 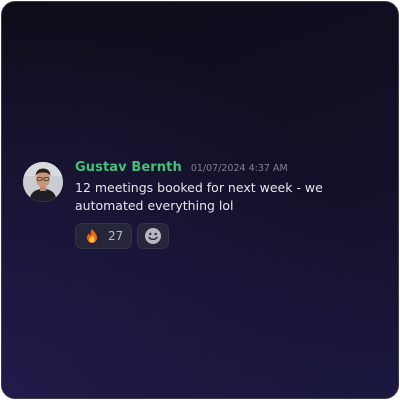 I want to click on add-reaction-button, so click(x=153, y=236).